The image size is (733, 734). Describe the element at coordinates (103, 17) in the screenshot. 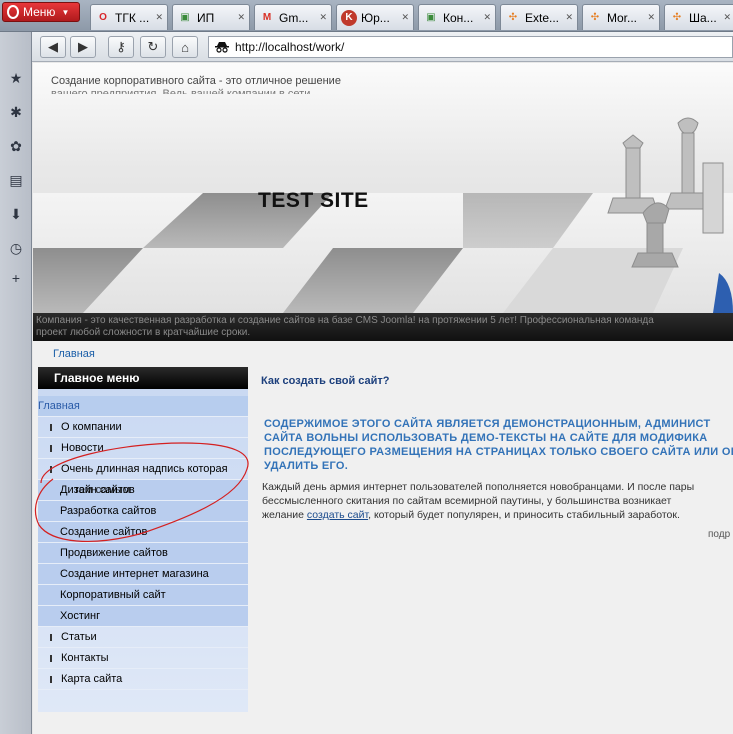

I see `opera-icon: O` at that location.